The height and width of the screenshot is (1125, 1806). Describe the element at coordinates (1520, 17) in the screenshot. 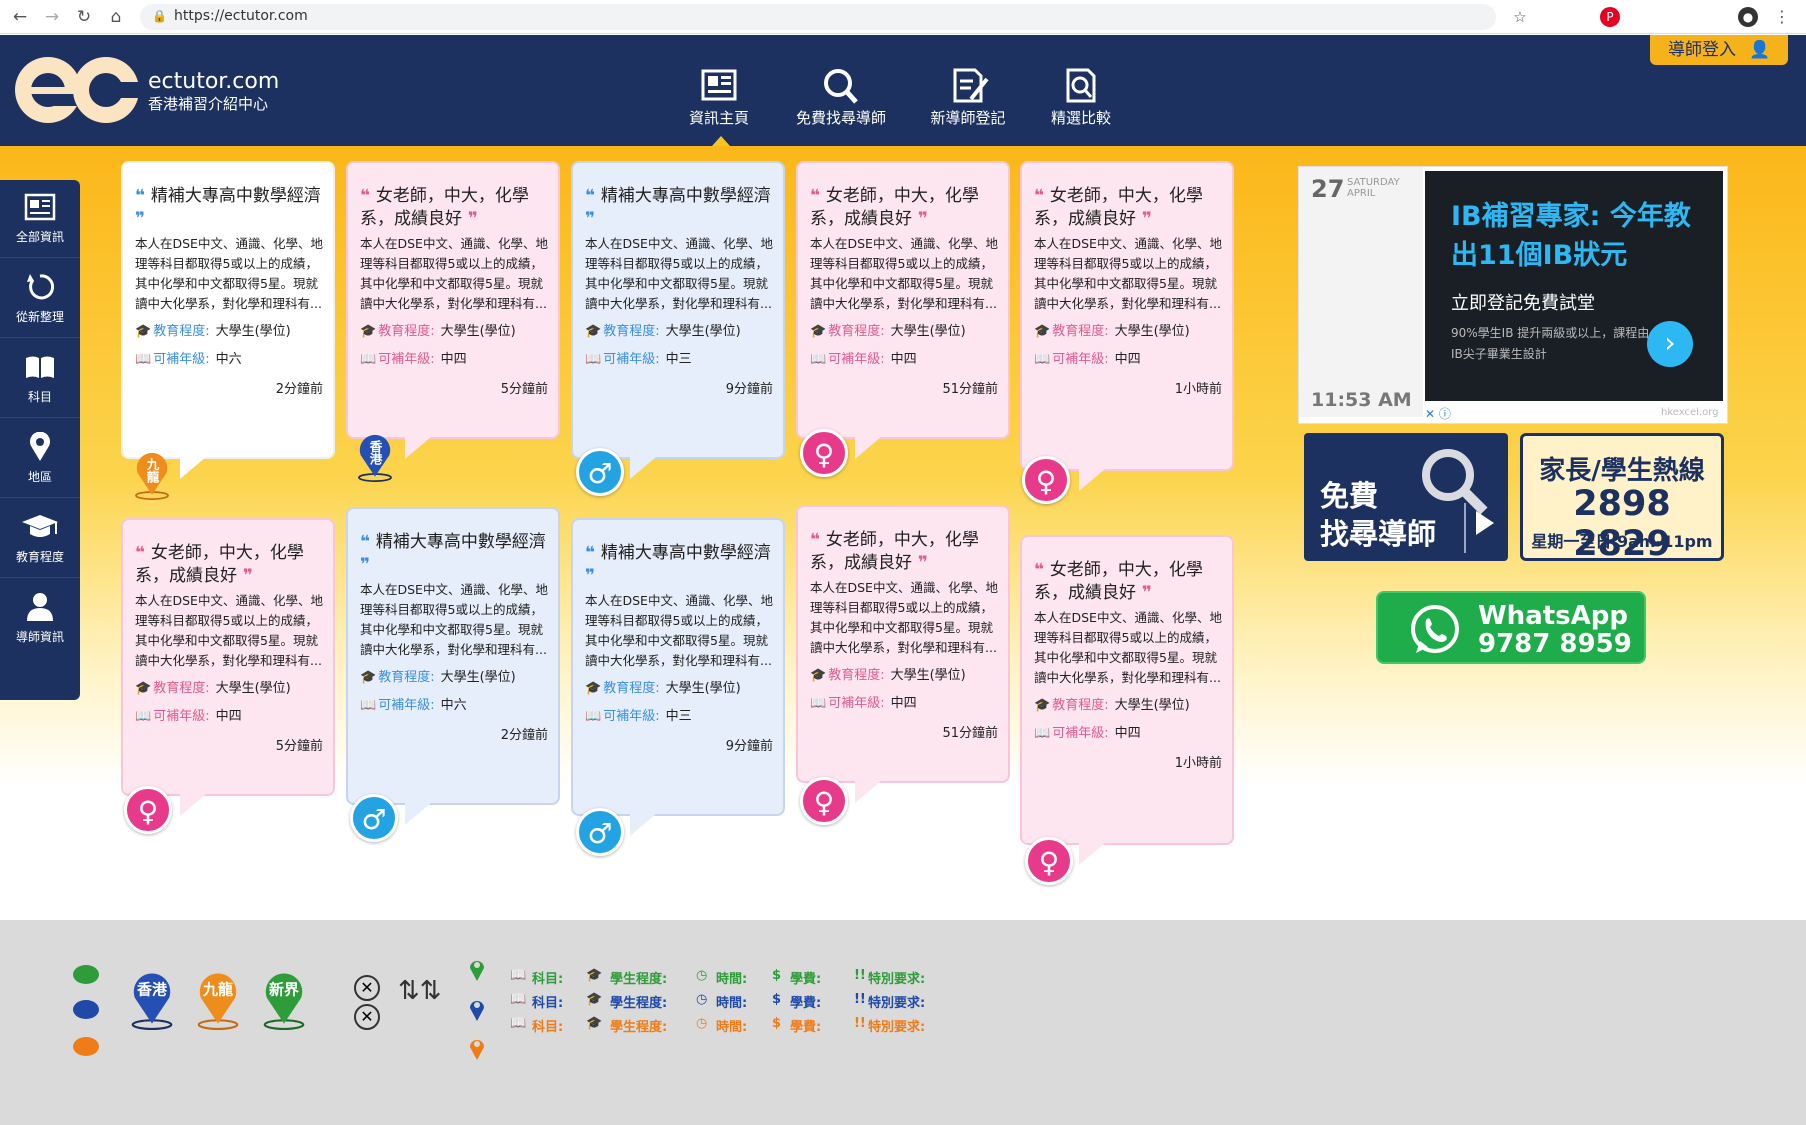

I see `star-icon: ☆` at that location.